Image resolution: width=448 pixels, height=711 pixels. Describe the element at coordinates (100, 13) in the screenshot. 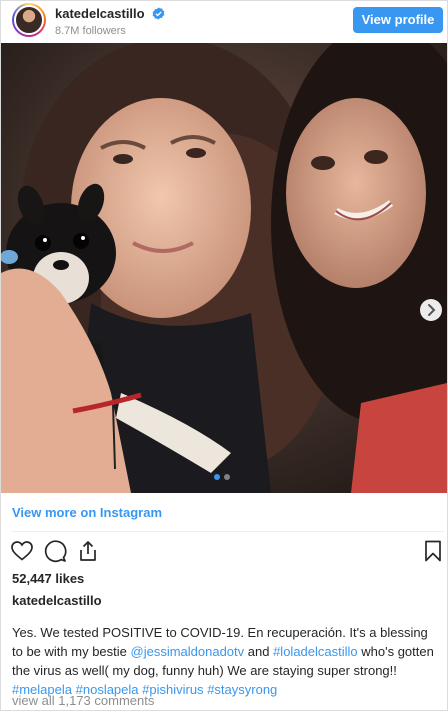

I see `username: katedelcastillo` at that location.